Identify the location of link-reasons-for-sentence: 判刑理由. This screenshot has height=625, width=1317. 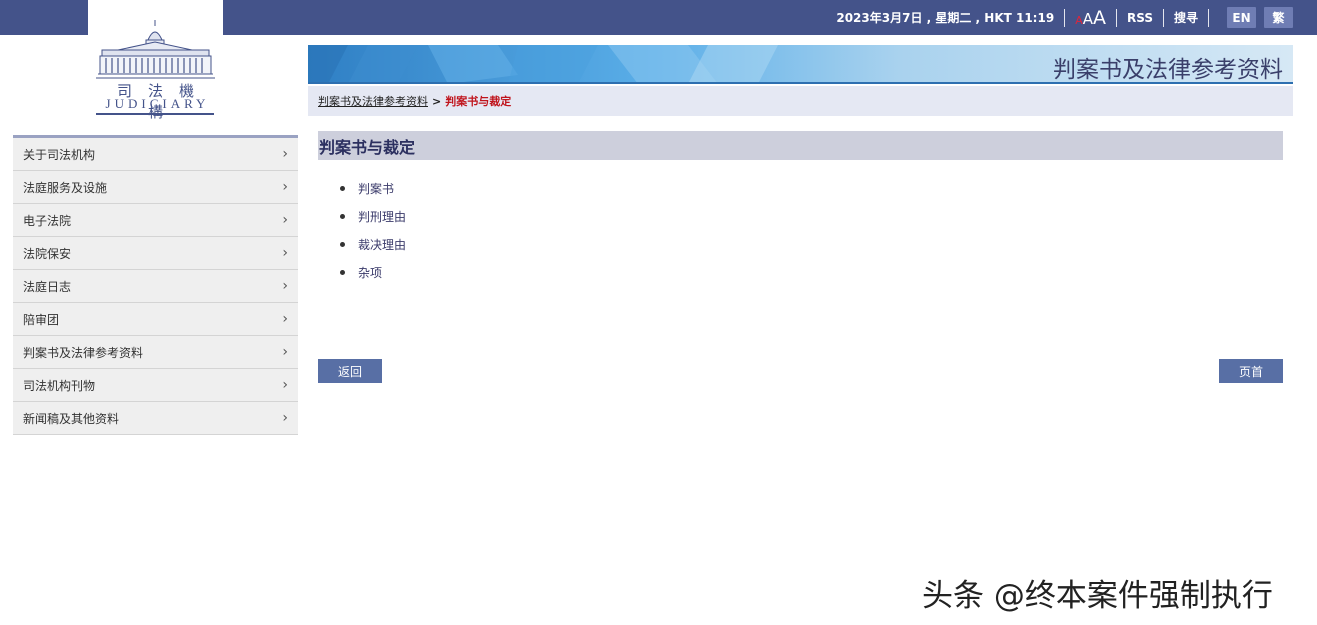
(382, 216).